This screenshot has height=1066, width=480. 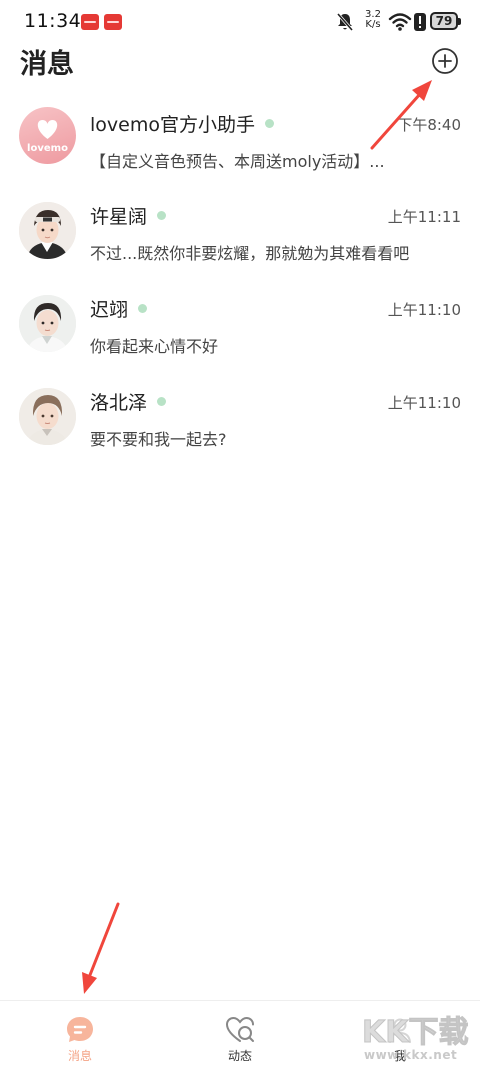 What do you see at coordinates (239, 1056) in the screenshot?
I see `tab-moments-label: 动态` at bounding box center [239, 1056].